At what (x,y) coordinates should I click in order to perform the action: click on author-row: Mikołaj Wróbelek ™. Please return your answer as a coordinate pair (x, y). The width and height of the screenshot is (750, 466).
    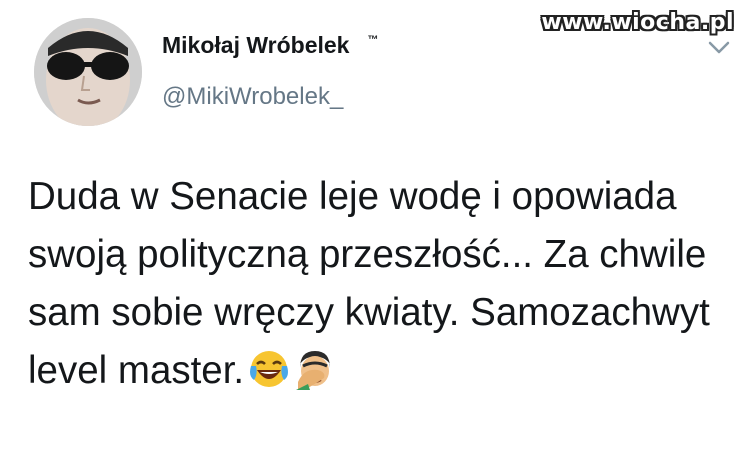
    Looking at the image, I should click on (270, 45).